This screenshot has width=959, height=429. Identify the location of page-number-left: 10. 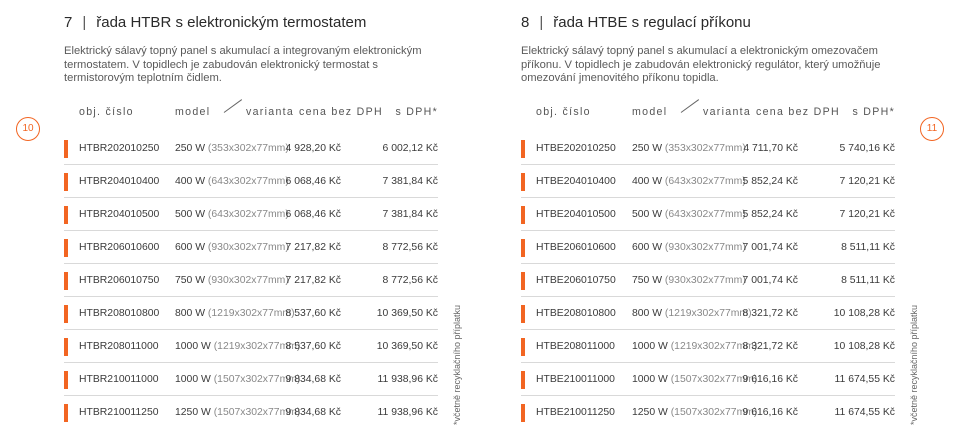
(28, 129).